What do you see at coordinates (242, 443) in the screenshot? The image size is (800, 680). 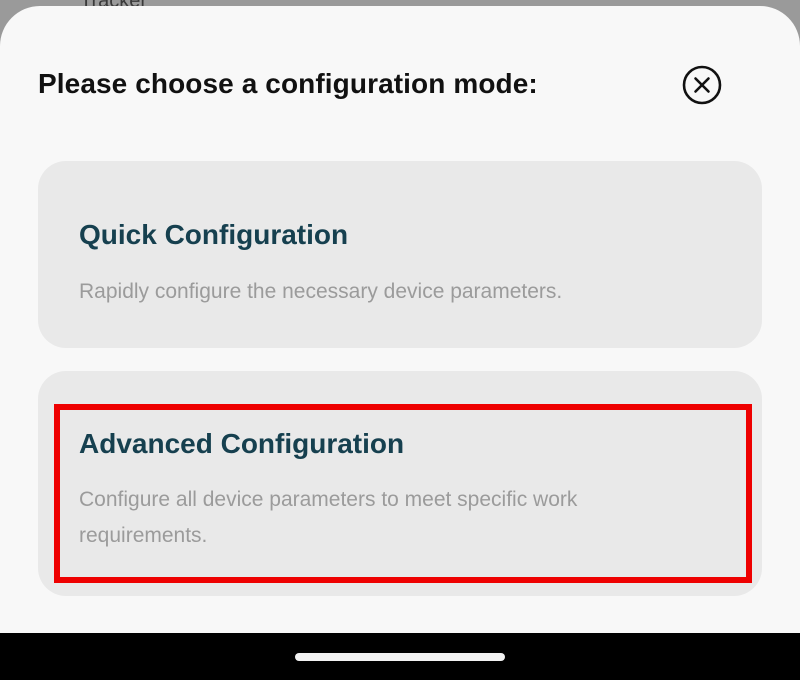 I see `option-title: Advanced Configuration` at bounding box center [242, 443].